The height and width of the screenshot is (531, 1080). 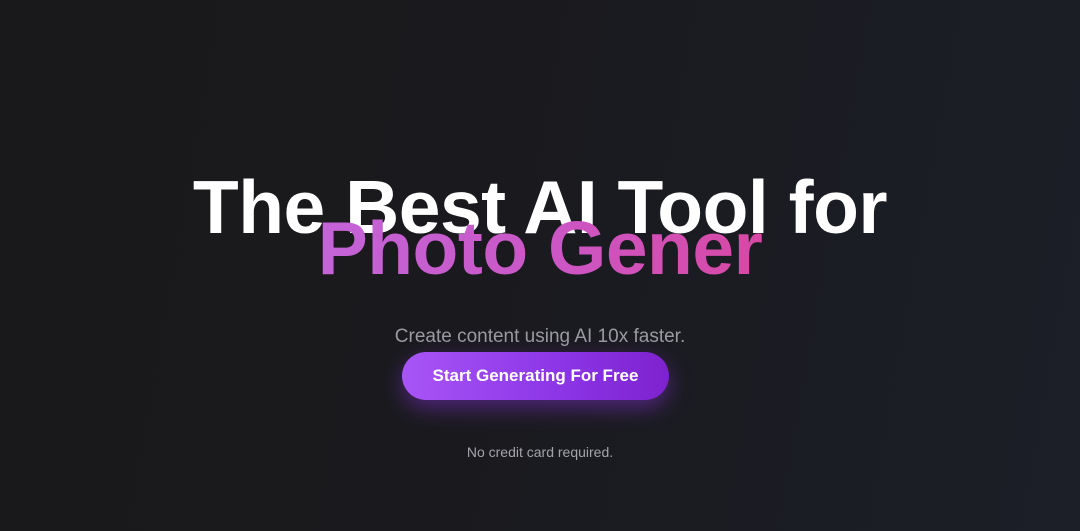 What do you see at coordinates (540, 336) in the screenshot?
I see `subtitle: Create content using AI 10x faster.` at bounding box center [540, 336].